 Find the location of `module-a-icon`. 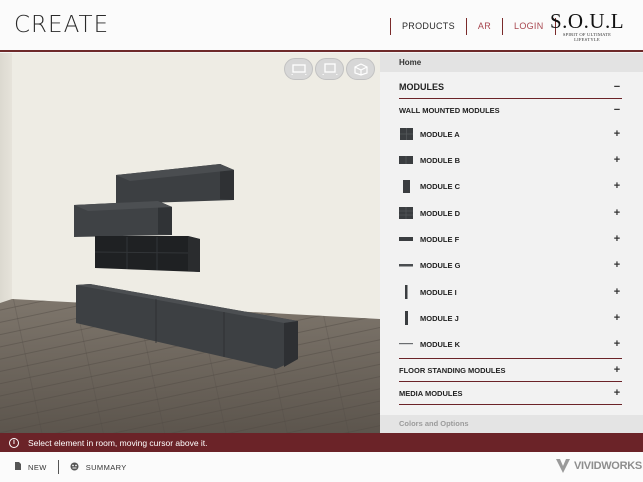

module-a-icon is located at coordinates (406, 134).